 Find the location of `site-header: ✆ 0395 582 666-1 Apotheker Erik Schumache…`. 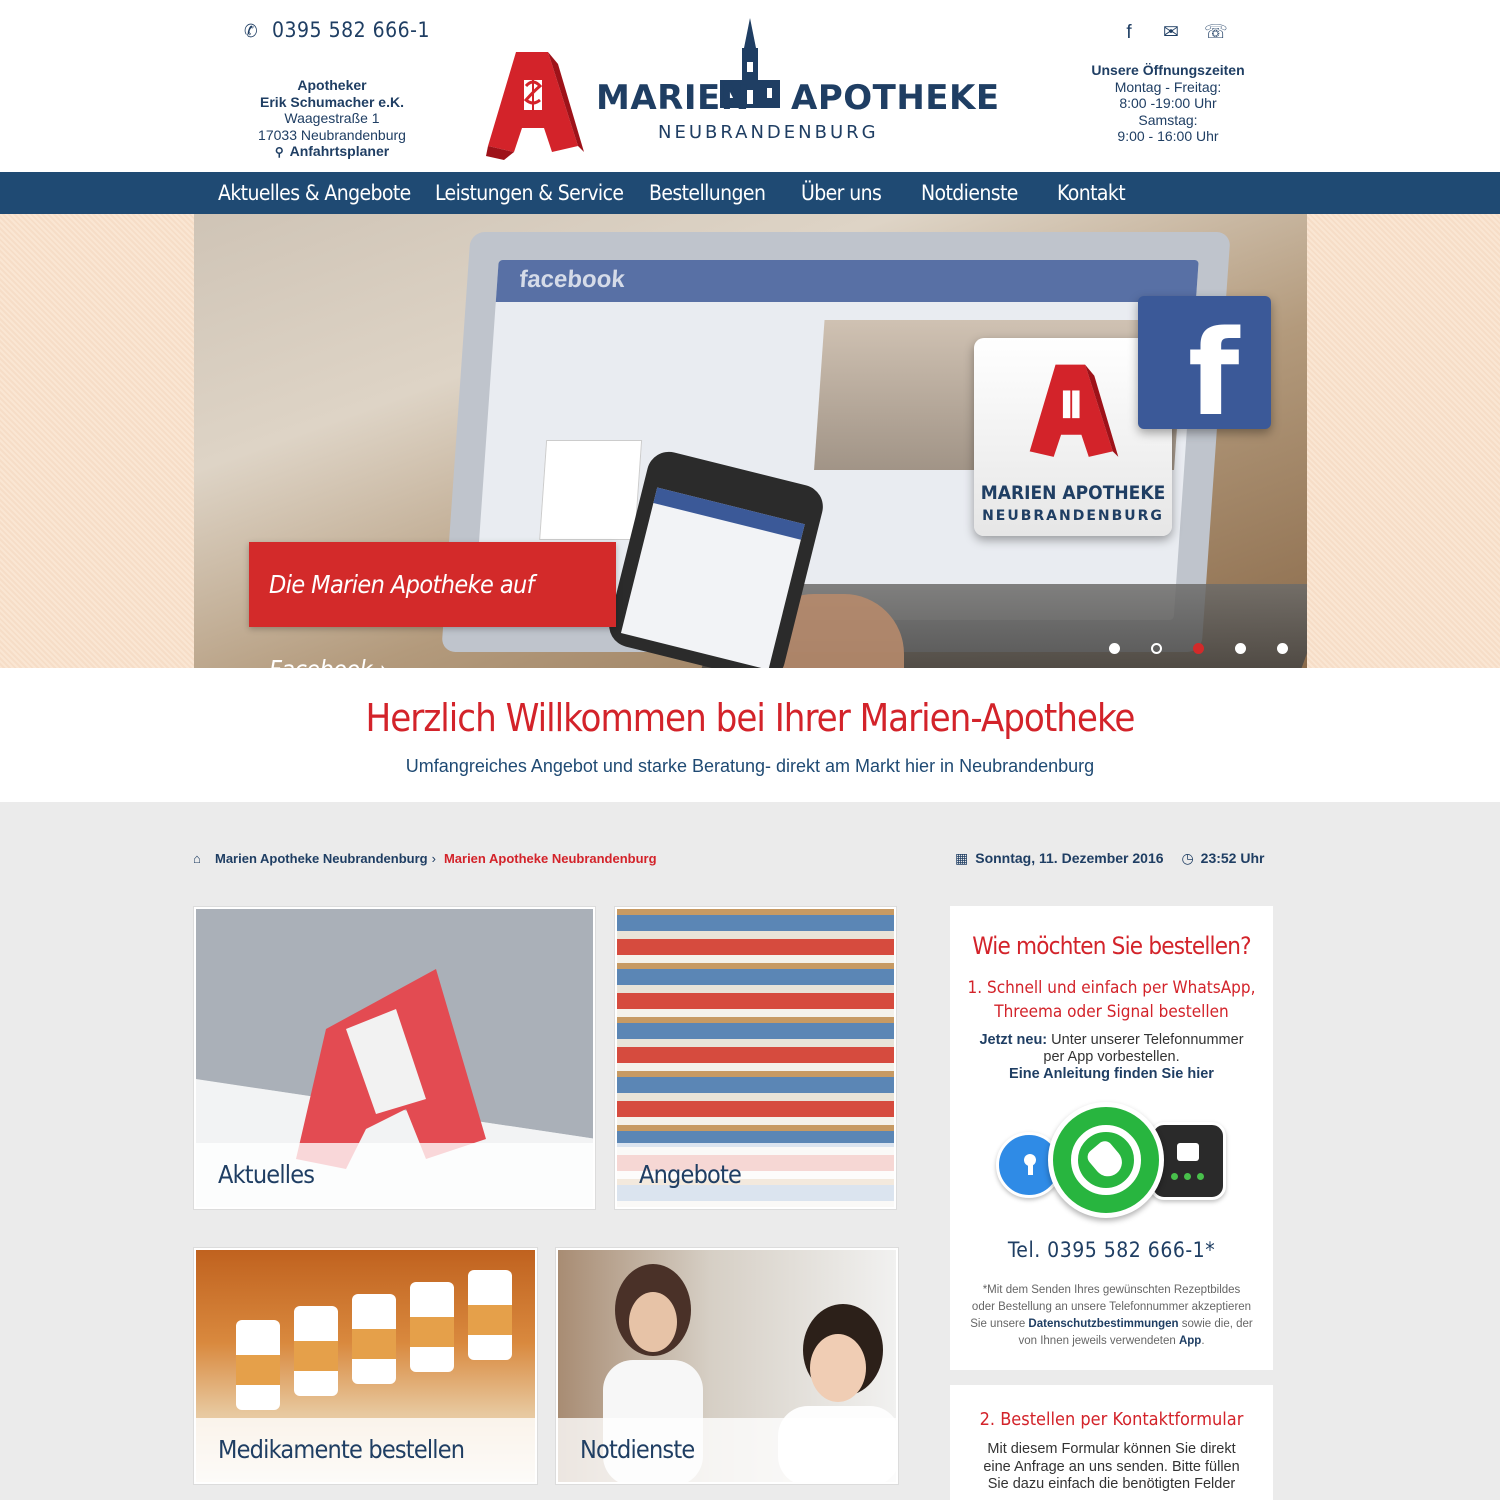

site-header: ✆ 0395 582 666-1 Apotheker Erik Schumache… is located at coordinates (750, 86).